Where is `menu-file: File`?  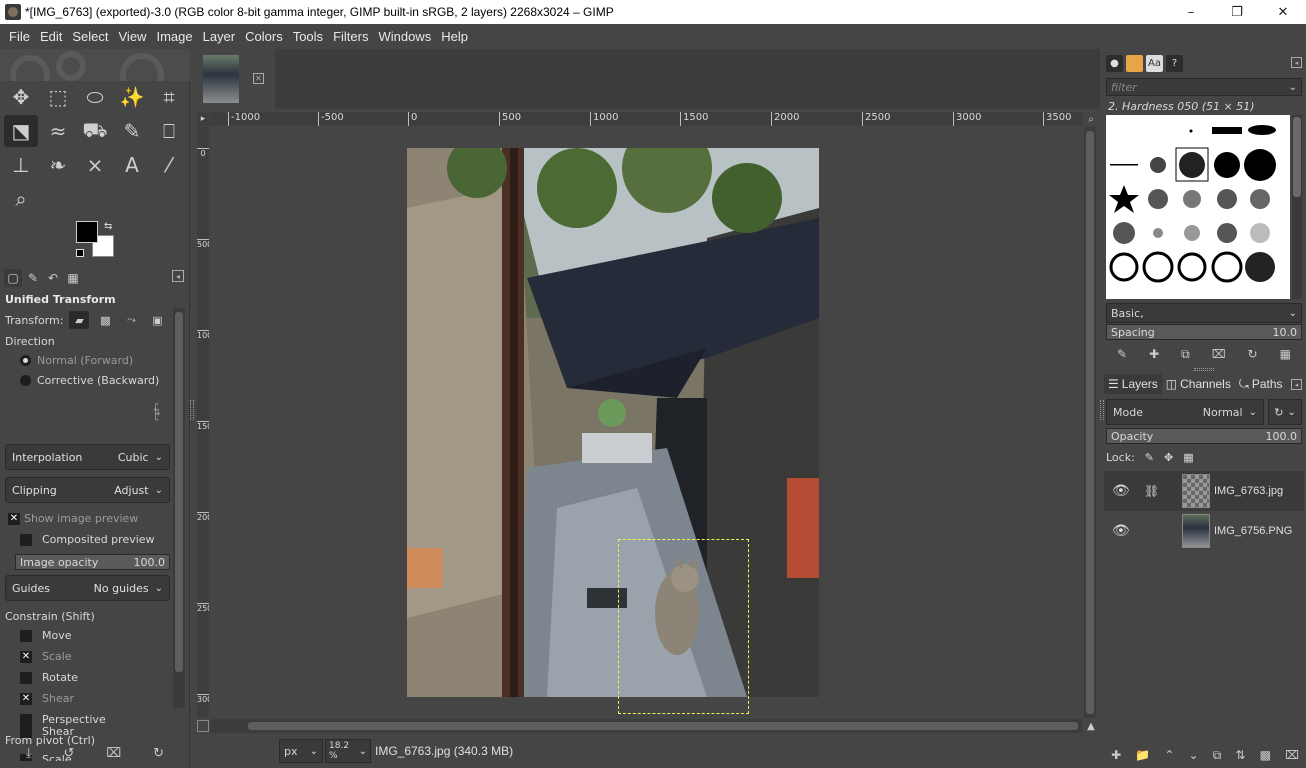
menu-file: File is located at coordinates (19, 36).